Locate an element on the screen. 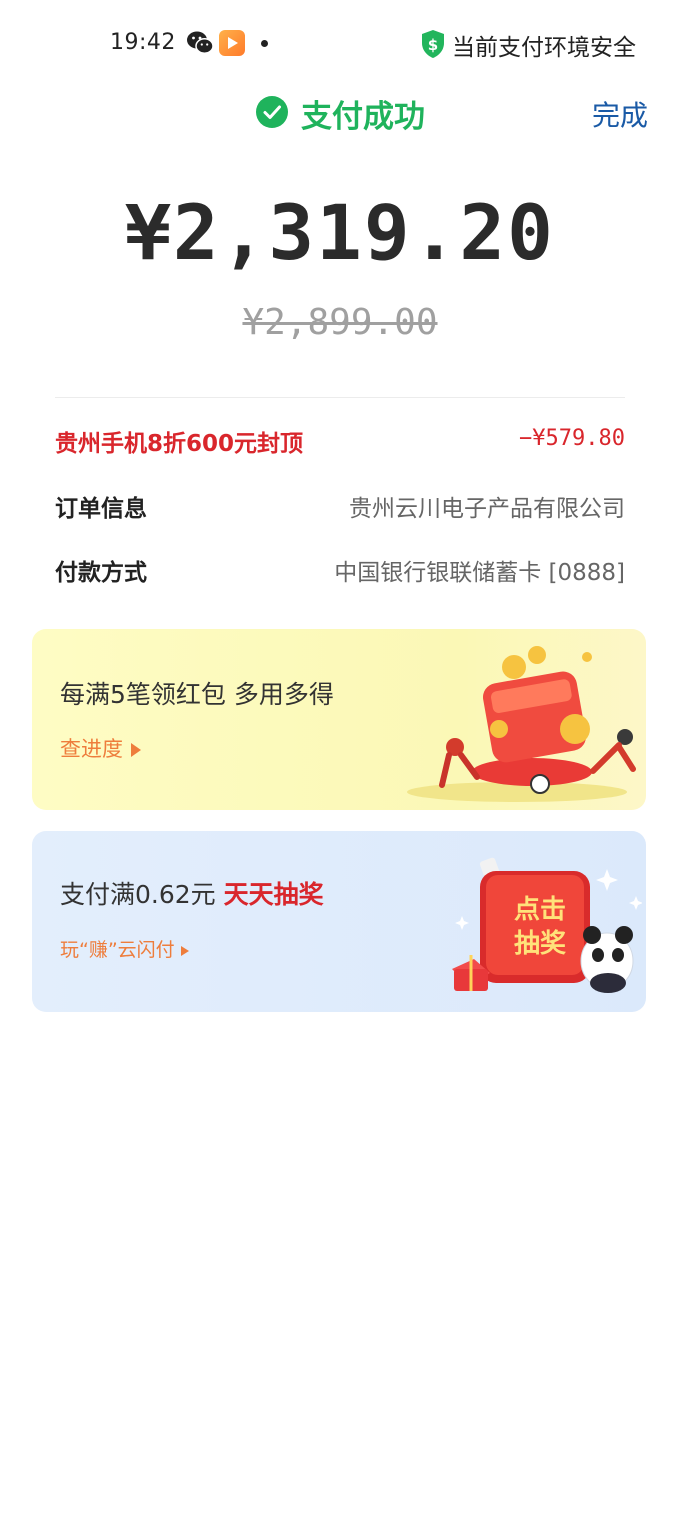 Image resolution: width=680 pixels, height=1519 pixels. play-earn-link: 玩“赚”云闪付 is located at coordinates (124, 948).